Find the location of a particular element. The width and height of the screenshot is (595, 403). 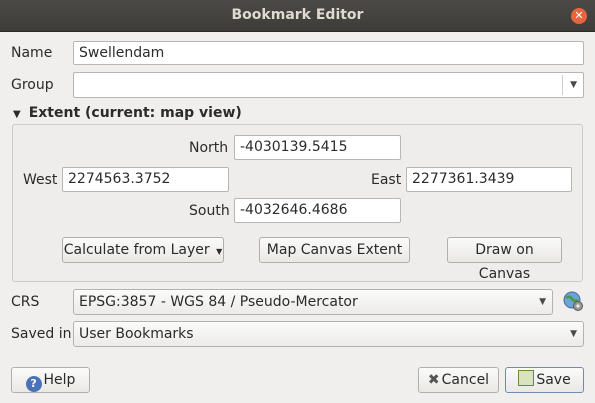

crs-select: EPSG:3857 - WGS 84 / Pseudo-Mercator ▼ is located at coordinates (313, 302).